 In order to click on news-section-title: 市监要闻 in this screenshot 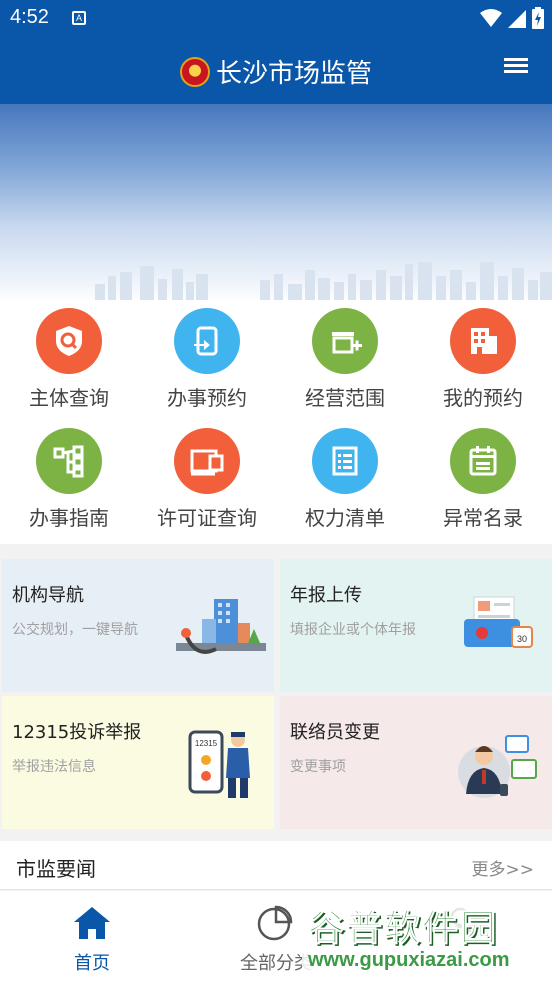, I will do `click(56, 869)`.